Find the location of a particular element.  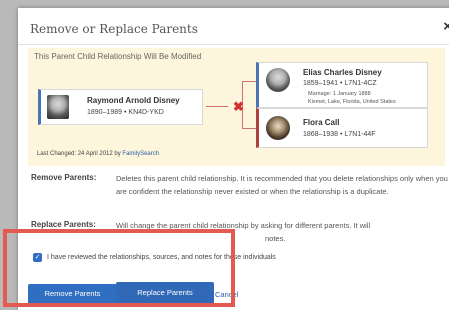

replace-parents-description-cont: notes. is located at coordinates (275, 238).